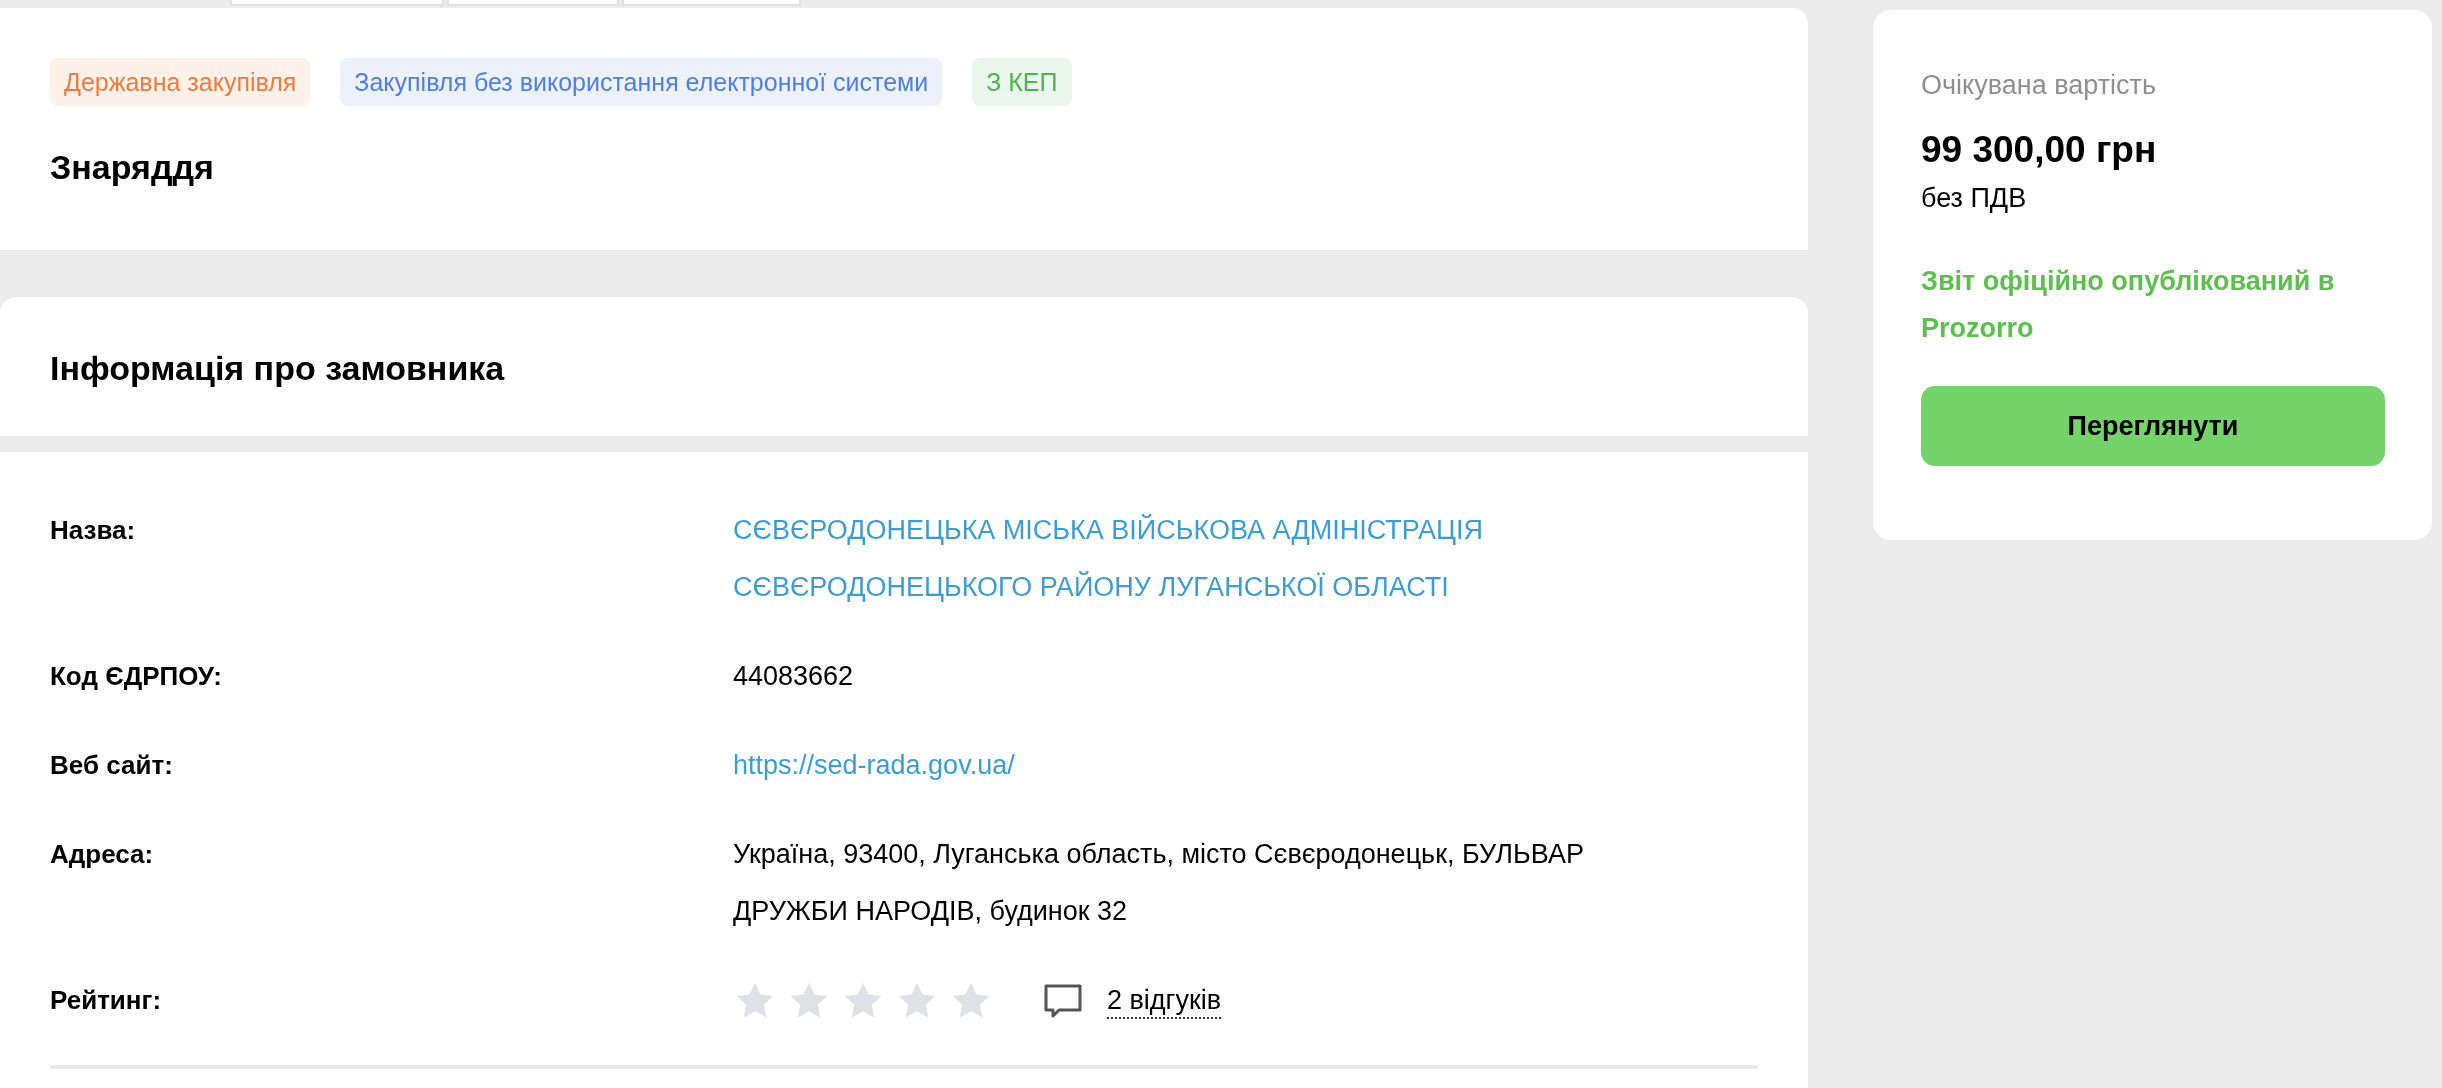 The height and width of the screenshot is (1088, 2442). I want to click on field-value: Україна, 93400, Луганська область, місто Сєвєродонецьк, БУЛЬВАР ДРУЖБИ НАРОДІВ, будинок 32, so click(1159, 883).